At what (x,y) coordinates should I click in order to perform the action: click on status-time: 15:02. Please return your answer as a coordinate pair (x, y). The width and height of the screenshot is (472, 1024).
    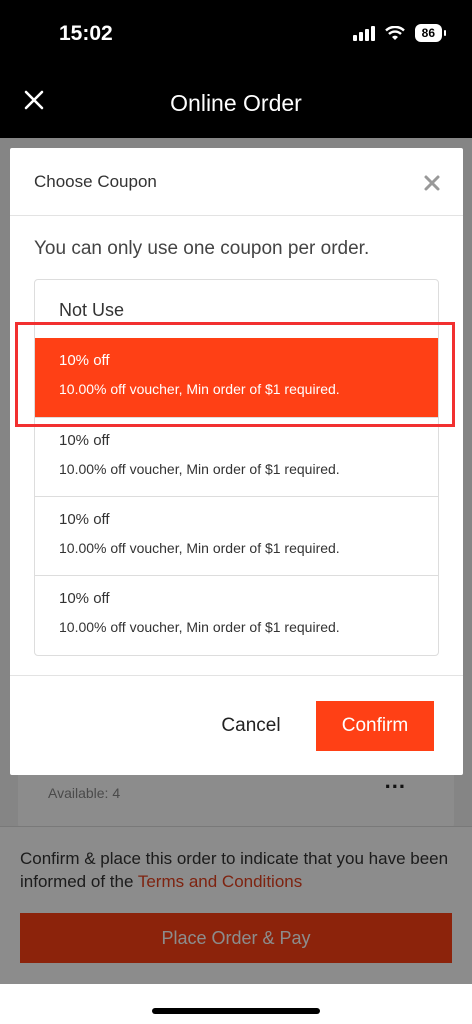
    Looking at the image, I should click on (86, 33).